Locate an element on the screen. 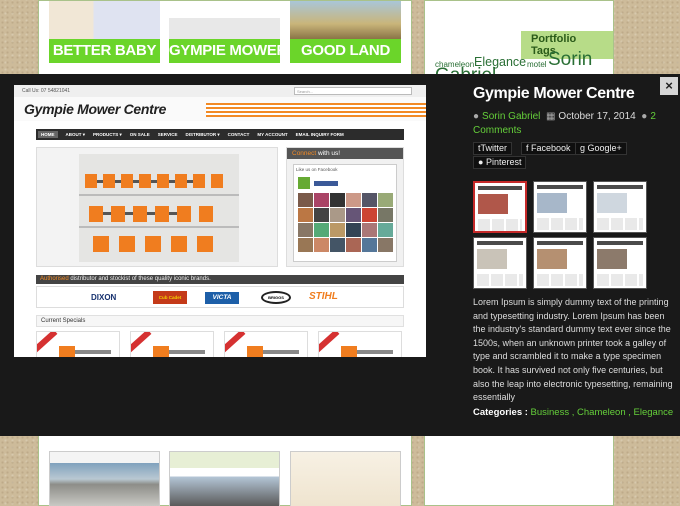 The height and width of the screenshot is (506, 680). site-hero-image is located at coordinates (159, 208).